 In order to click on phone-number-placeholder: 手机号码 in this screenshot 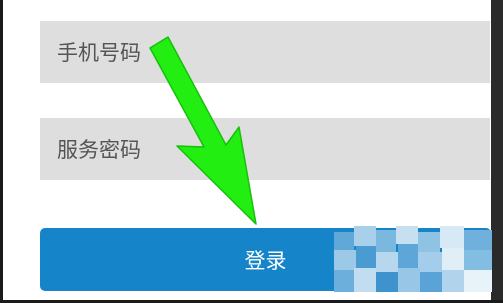, I will do `click(99, 53)`.